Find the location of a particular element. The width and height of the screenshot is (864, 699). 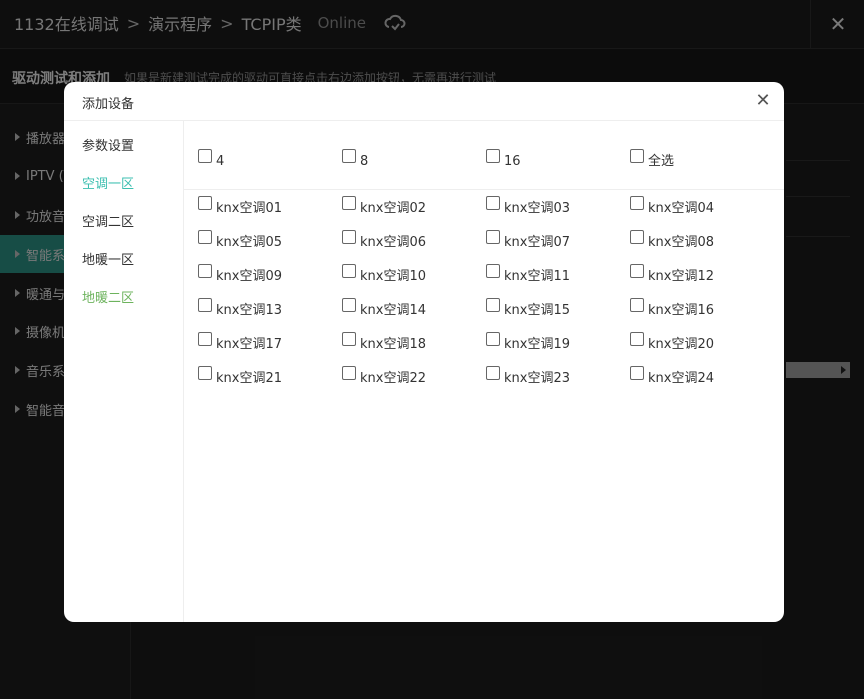

device-checkbox: knx空调17 is located at coordinates (240, 342).